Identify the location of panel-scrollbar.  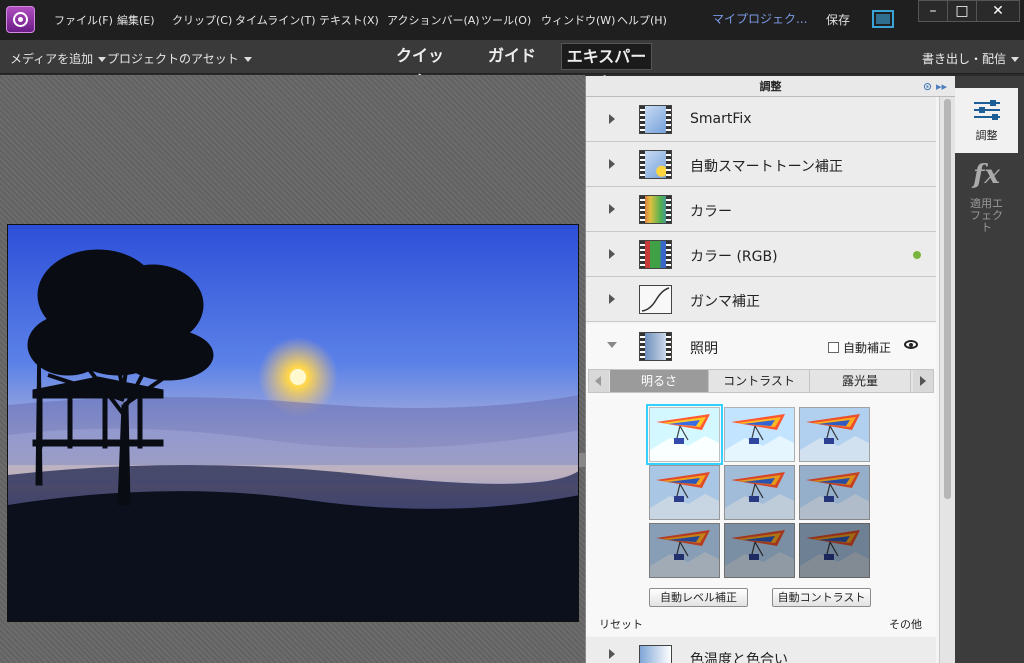
(947, 380).